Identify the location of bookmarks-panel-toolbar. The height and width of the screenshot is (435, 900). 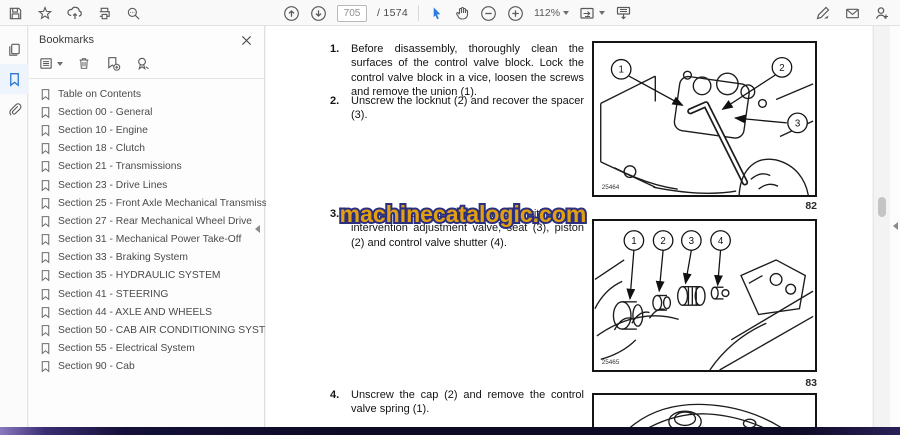
(146, 64).